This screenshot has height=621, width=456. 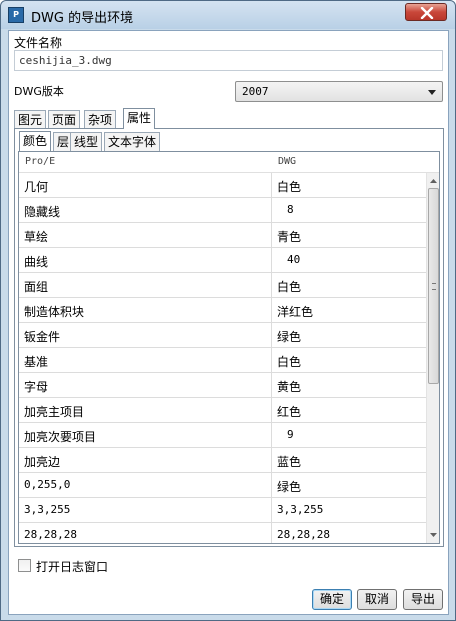 I want to click on tab-linetype: 线型, so click(x=86, y=141).